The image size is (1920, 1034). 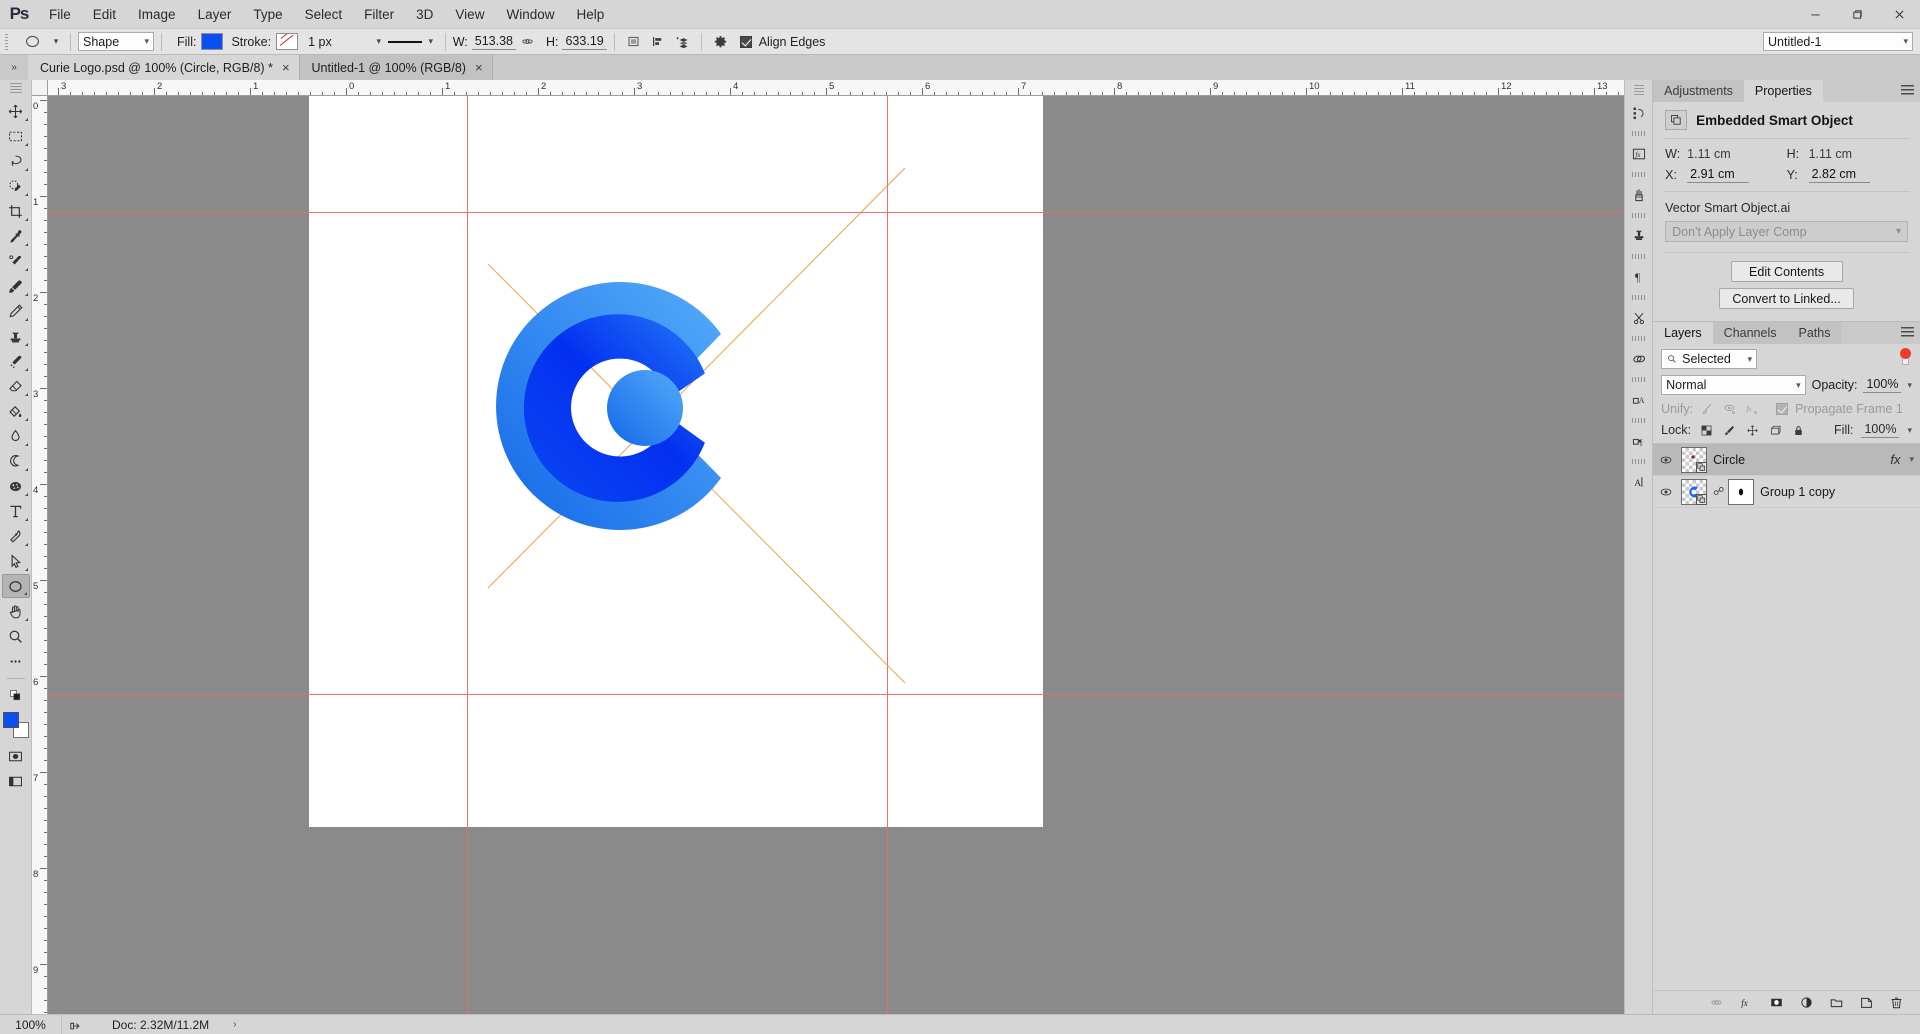 What do you see at coordinates (16, 136) in the screenshot?
I see `rectangular-marquee-tool` at bounding box center [16, 136].